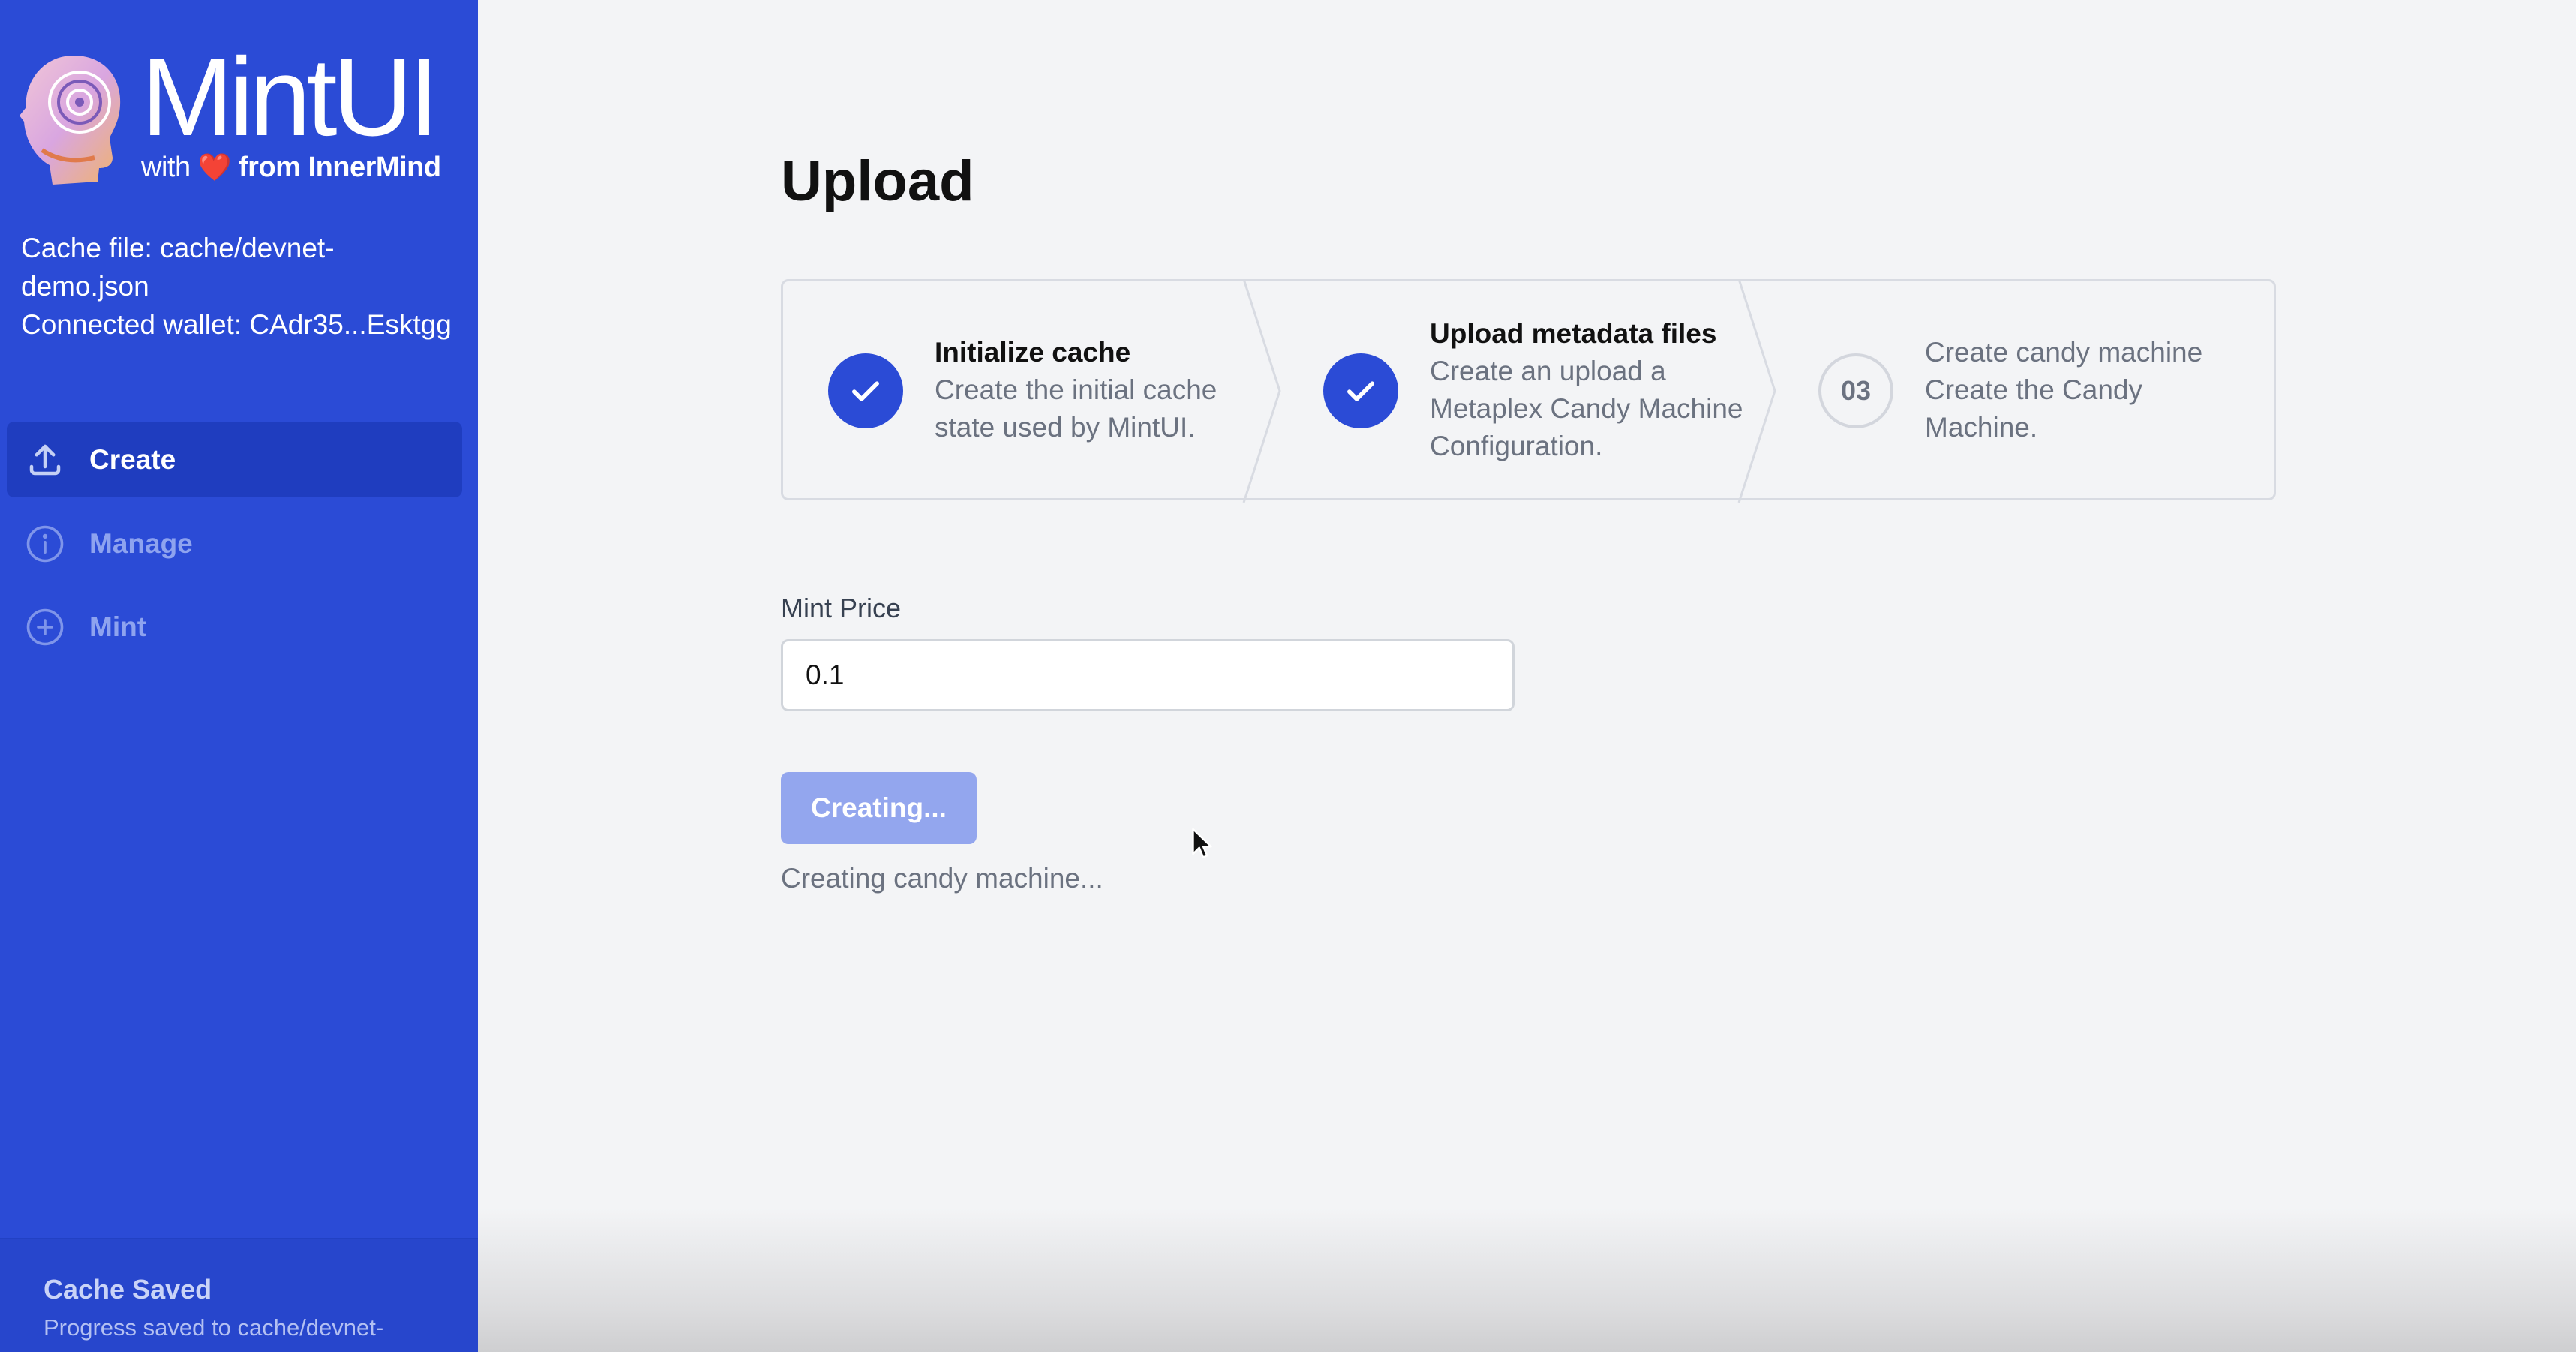 The image size is (2576, 1352). What do you see at coordinates (350, 324) in the screenshot?
I see `wallet-value: CAdr35...Esktgg` at bounding box center [350, 324].